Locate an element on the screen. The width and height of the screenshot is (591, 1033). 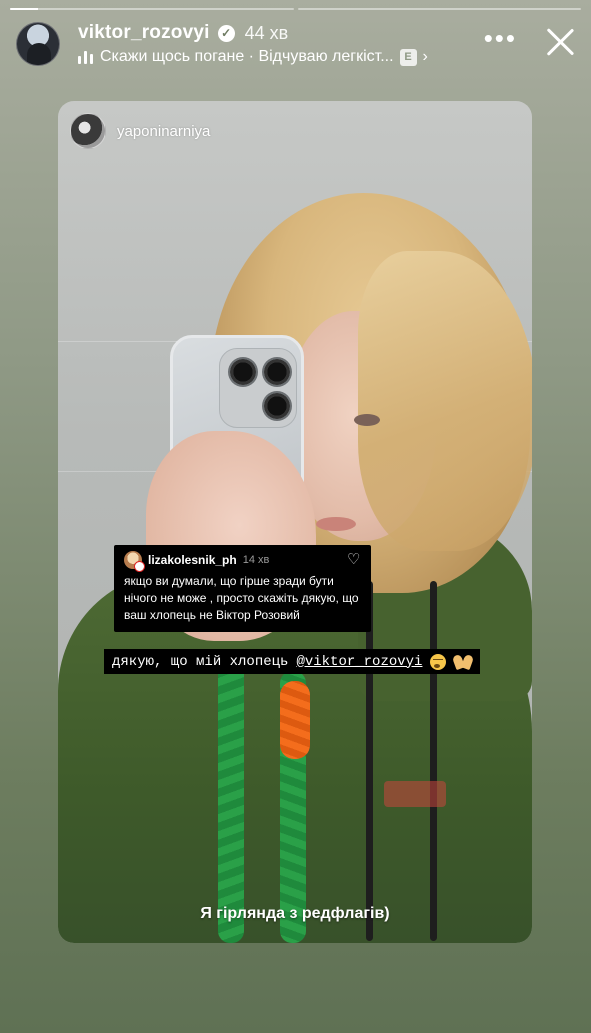
close-icon is located at coordinates (560, 41).